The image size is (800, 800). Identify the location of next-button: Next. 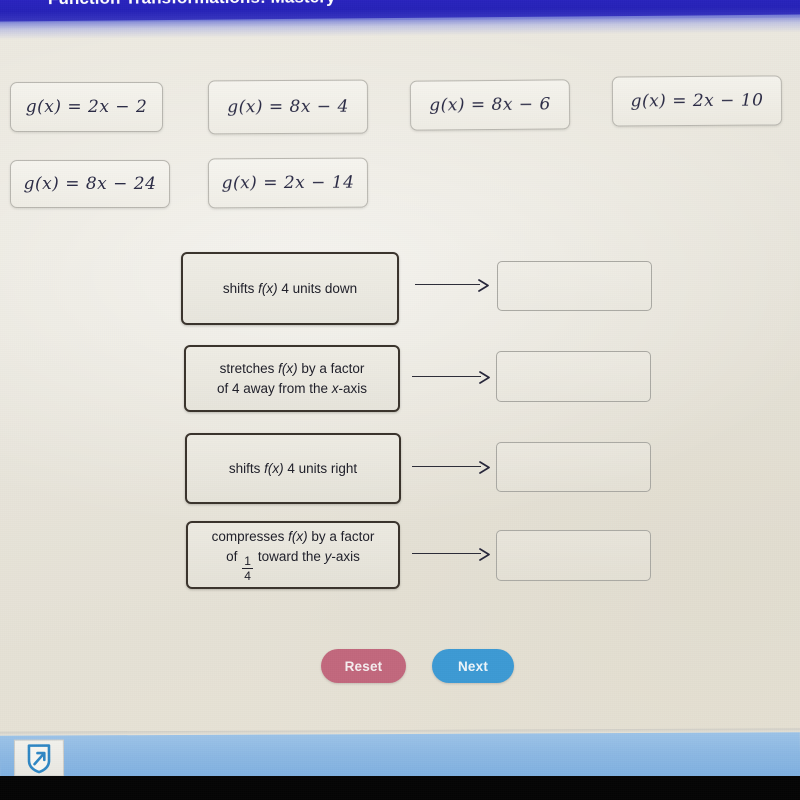
(473, 666).